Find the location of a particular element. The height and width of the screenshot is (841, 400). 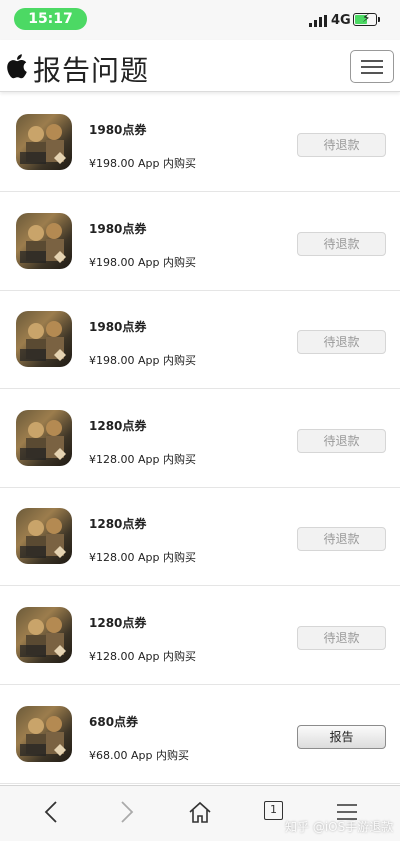

back-icon is located at coordinates (52, 812).